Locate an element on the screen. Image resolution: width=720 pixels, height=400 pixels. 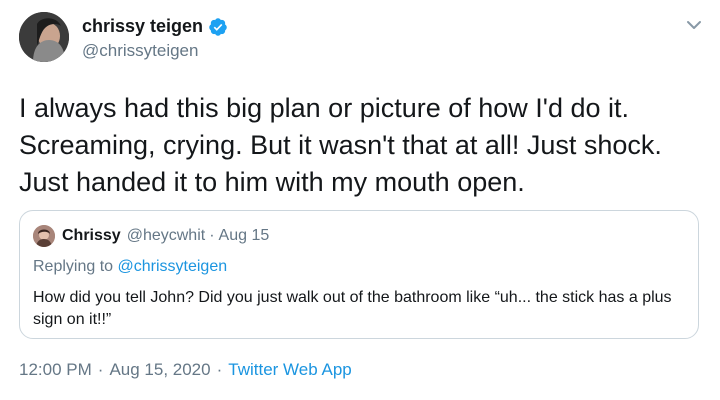
quoted-author-avatar is located at coordinates (44, 236).